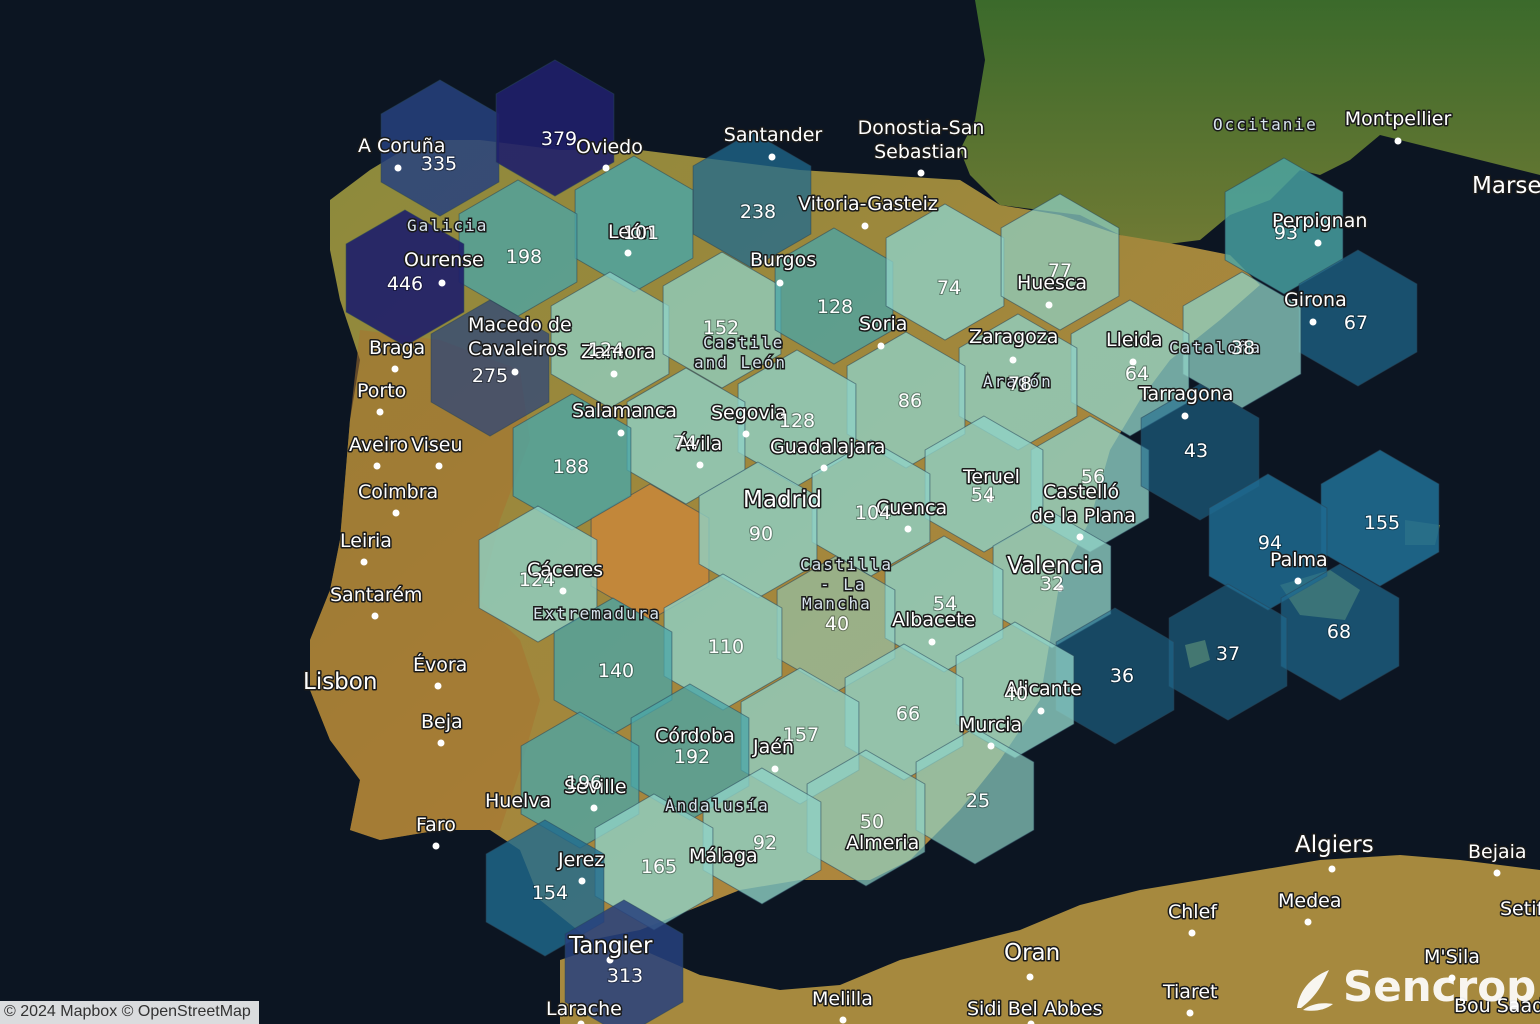  What do you see at coordinates (625, 411) in the screenshot?
I see `city-label: Salamanca` at bounding box center [625, 411].